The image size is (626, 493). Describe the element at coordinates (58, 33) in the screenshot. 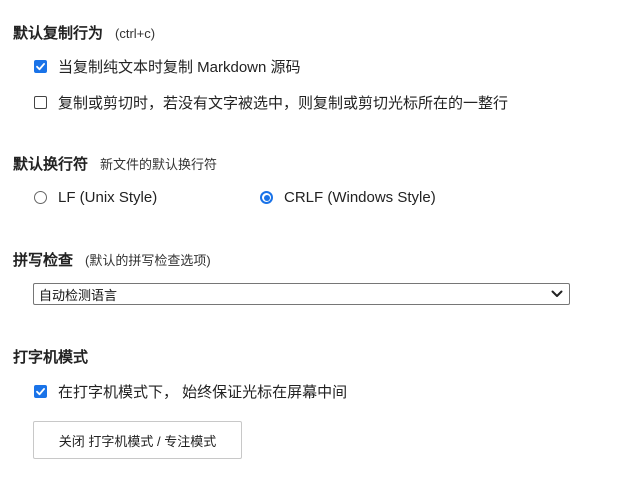

I see `copy-title: 默认复制行为` at that location.